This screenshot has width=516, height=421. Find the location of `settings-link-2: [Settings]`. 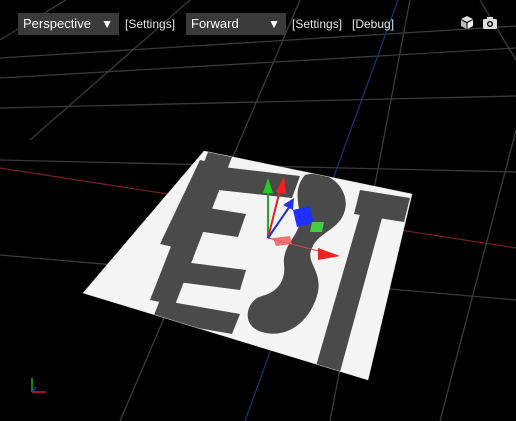

settings-link-2: [Settings] is located at coordinates (317, 24).